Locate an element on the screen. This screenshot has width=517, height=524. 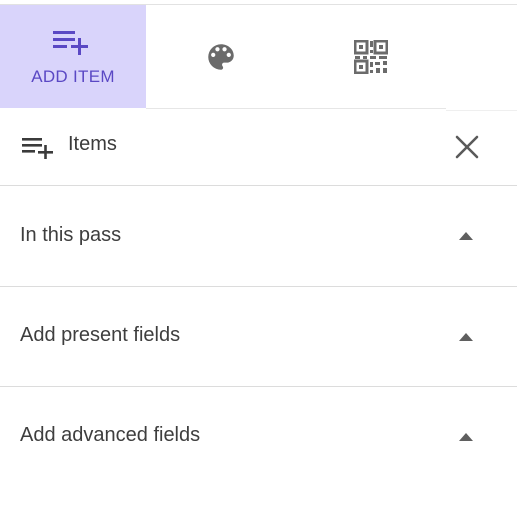
close-icon is located at coordinates (467, 147).